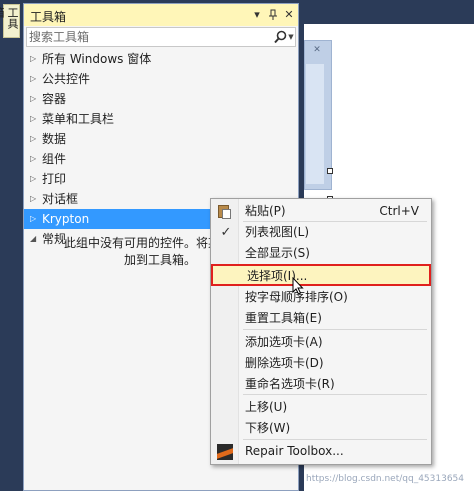 This screenshot has height=491, width=474. What do you see at coordinates (385, 479) in the screenshot?
I see `watermark: https://blog.csdn.net/qq_45313654` at bounding box center [385, 479].